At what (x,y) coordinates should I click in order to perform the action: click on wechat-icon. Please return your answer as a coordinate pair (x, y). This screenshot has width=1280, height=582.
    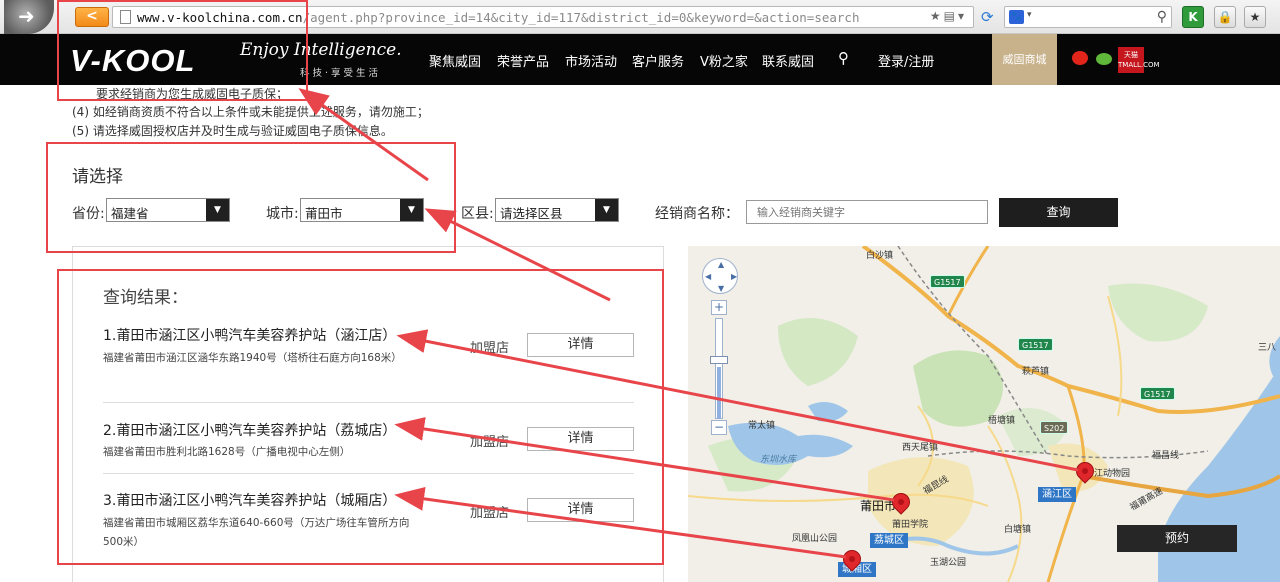
    Looking at the image, I should click on (1104, 59).